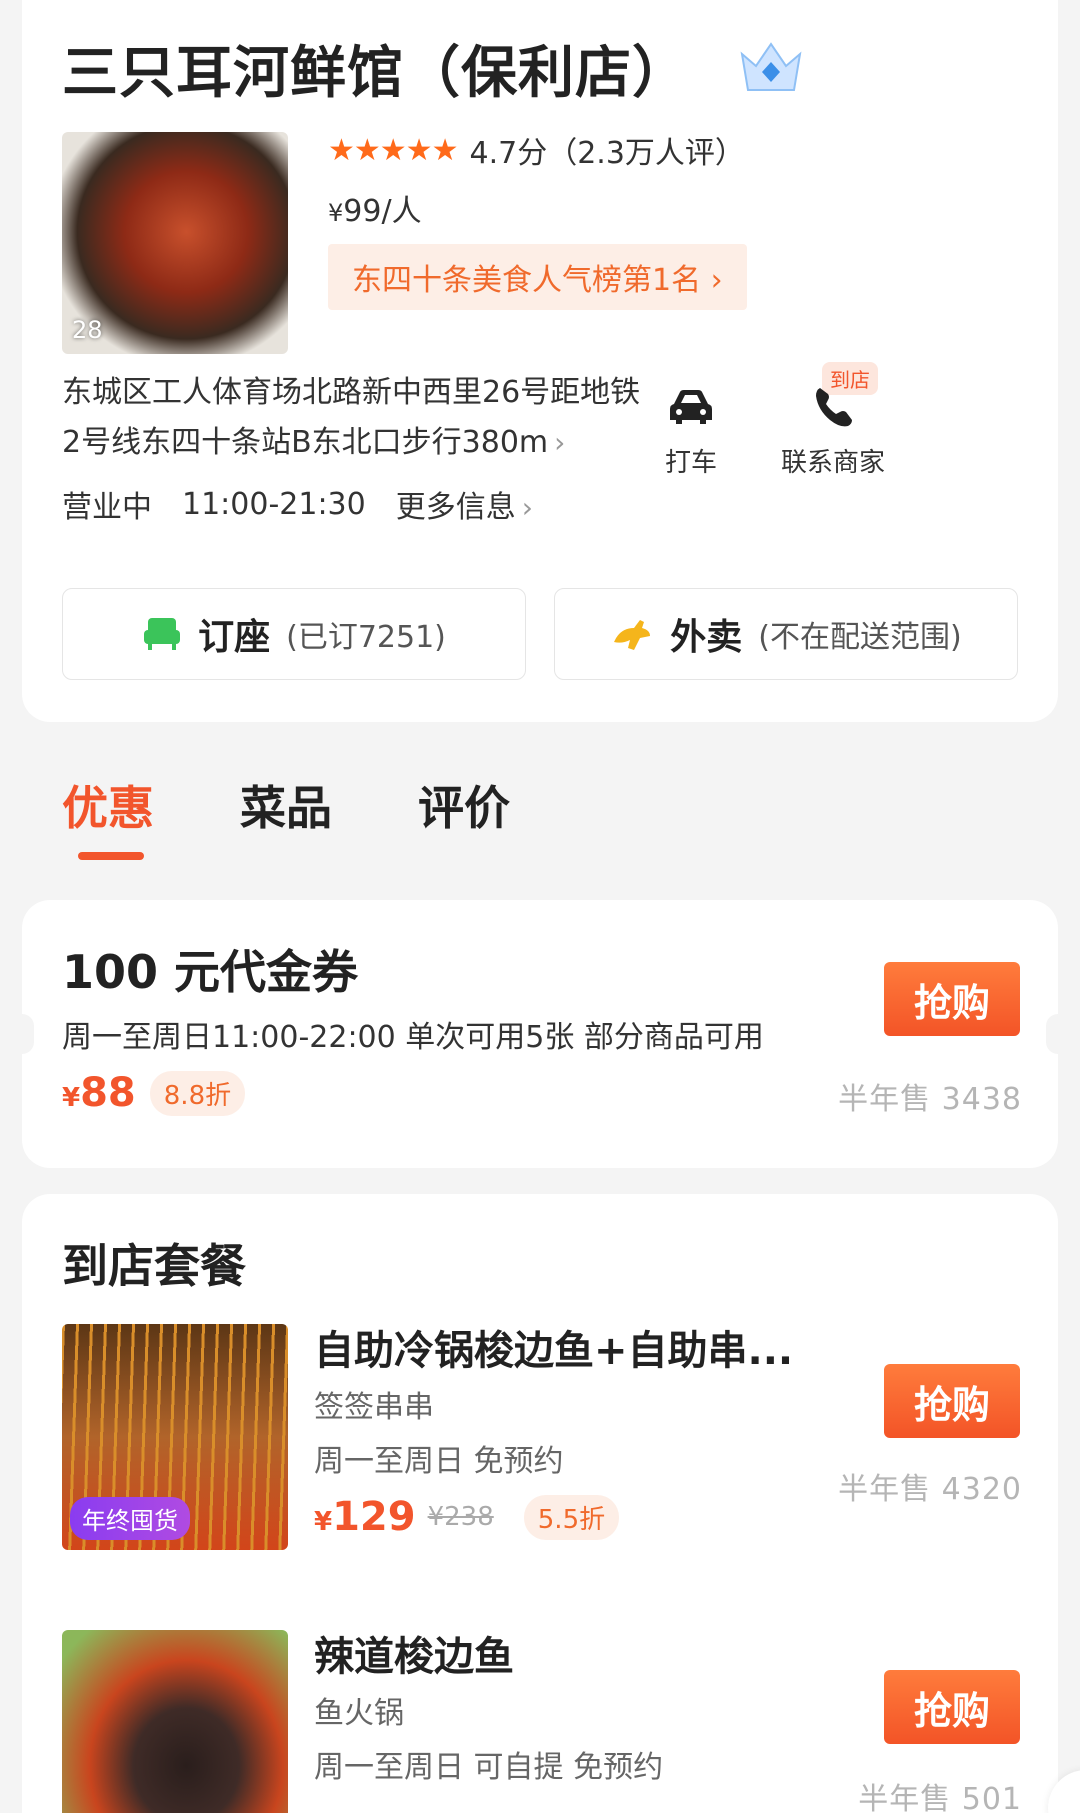 The image size is (1080, 1813). Describe the element at coordinates (952, 999) in the screenshot. I see `voucher-buy-button: 抢购` at that location.